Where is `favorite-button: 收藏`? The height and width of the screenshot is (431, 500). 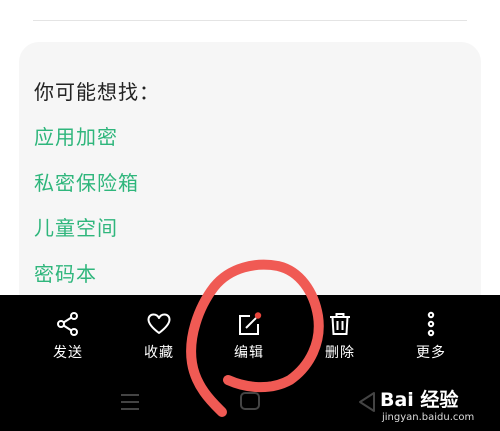
favorite-button: 收藏 is located at coordinates (159, 337).